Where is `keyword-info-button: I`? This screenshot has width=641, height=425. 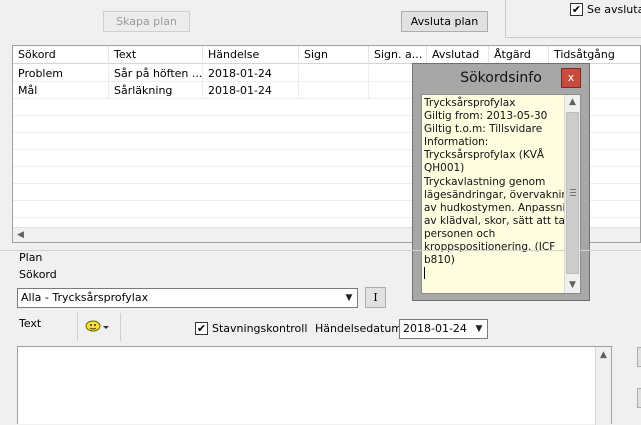 keyword-info-button: I is located at coordinates (375, 297).